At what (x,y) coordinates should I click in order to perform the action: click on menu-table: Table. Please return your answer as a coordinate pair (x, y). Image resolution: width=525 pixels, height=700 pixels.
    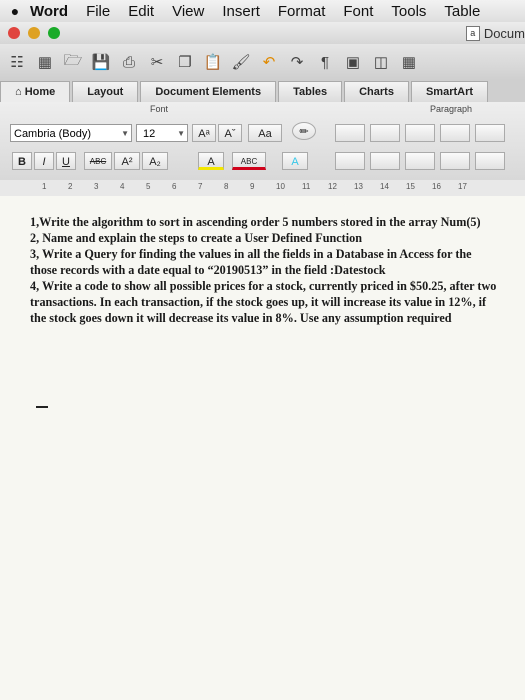
    Looking at the image, I should click on (462, 11).